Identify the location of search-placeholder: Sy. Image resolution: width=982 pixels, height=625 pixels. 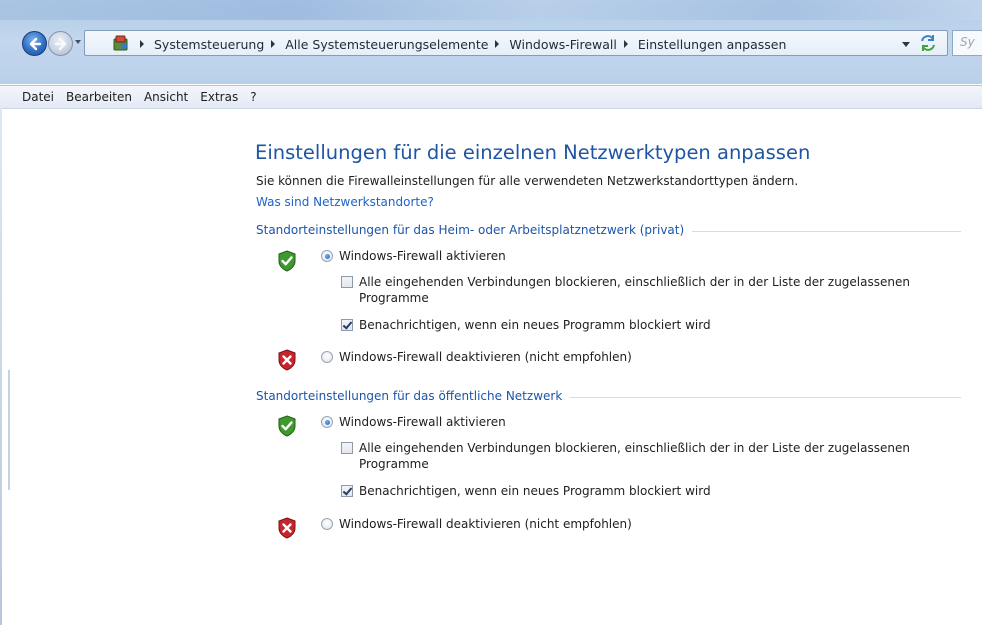
(967, 42).